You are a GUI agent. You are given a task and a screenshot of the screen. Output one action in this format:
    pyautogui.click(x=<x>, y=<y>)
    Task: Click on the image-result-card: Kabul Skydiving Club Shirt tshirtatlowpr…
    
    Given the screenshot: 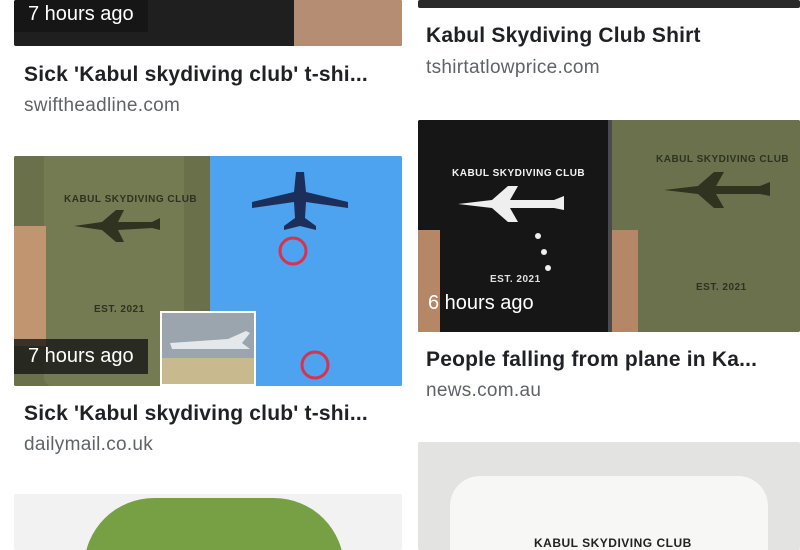 What is the action you would take?
    pyautogui.click(x=609, y=45)
    